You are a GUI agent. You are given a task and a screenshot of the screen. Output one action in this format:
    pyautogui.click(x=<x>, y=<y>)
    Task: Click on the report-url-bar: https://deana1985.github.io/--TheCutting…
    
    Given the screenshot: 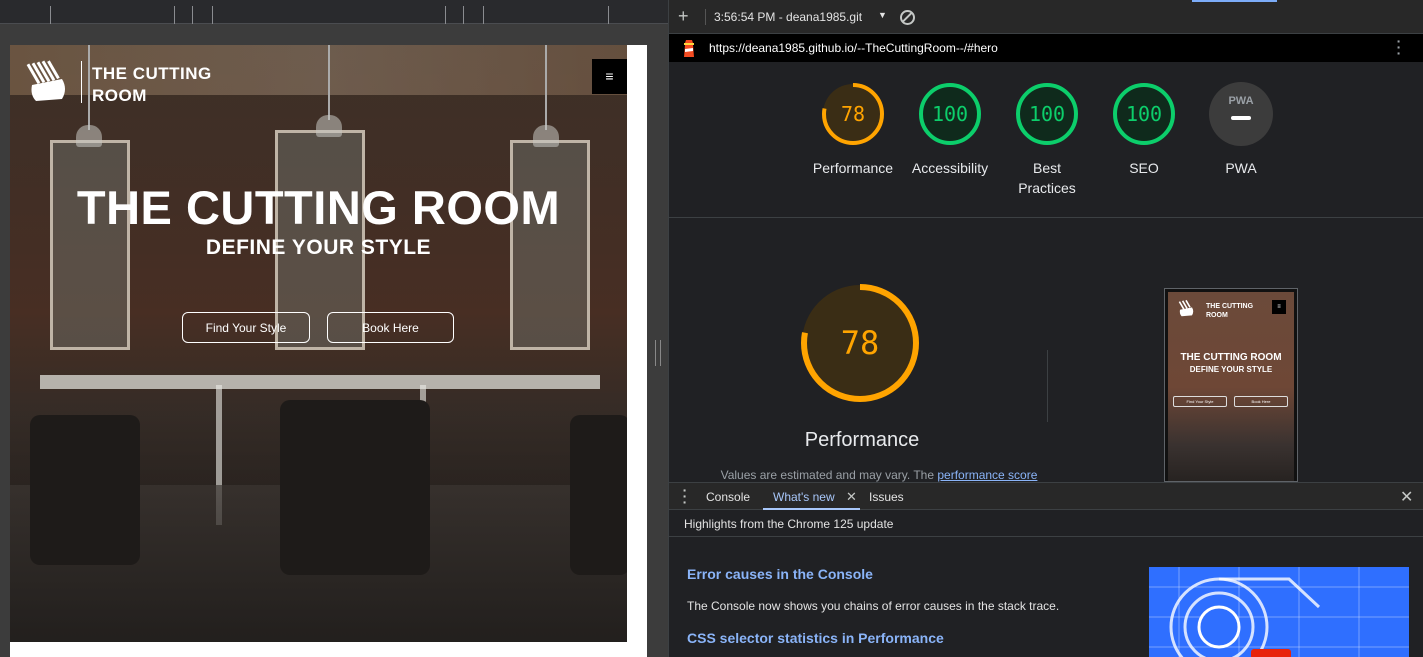 What is the action you would take?
    pyautogui.click(x=1046, y=48)
    